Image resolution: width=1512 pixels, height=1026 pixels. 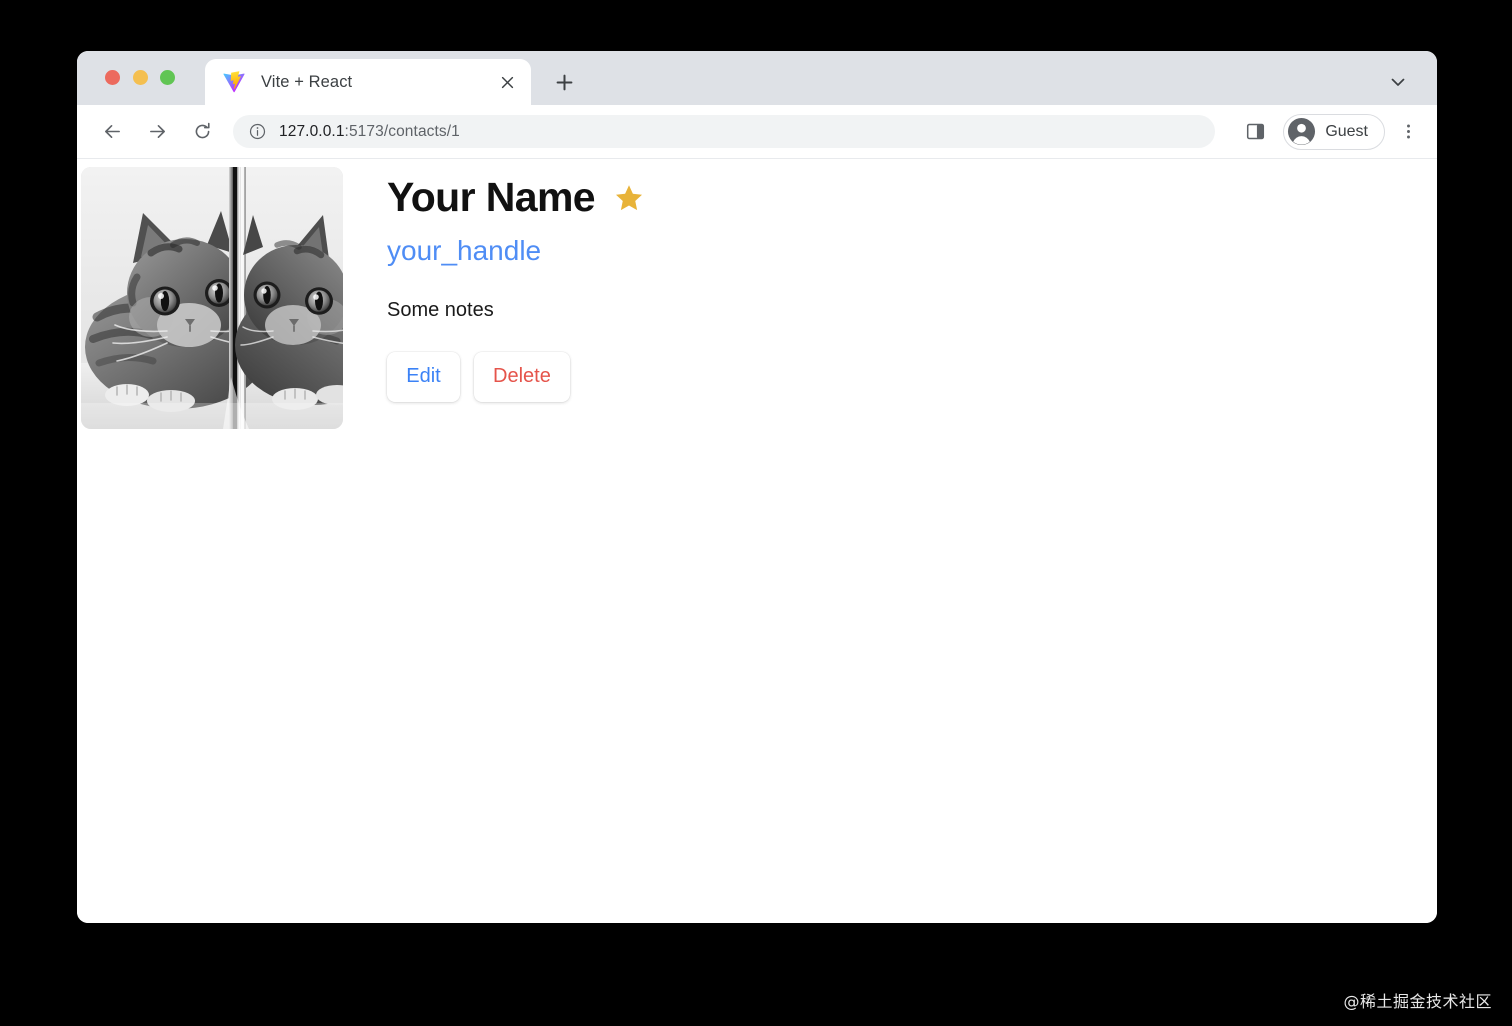 I want to click on chevron-down-icon, so click(x=1398, y=82).